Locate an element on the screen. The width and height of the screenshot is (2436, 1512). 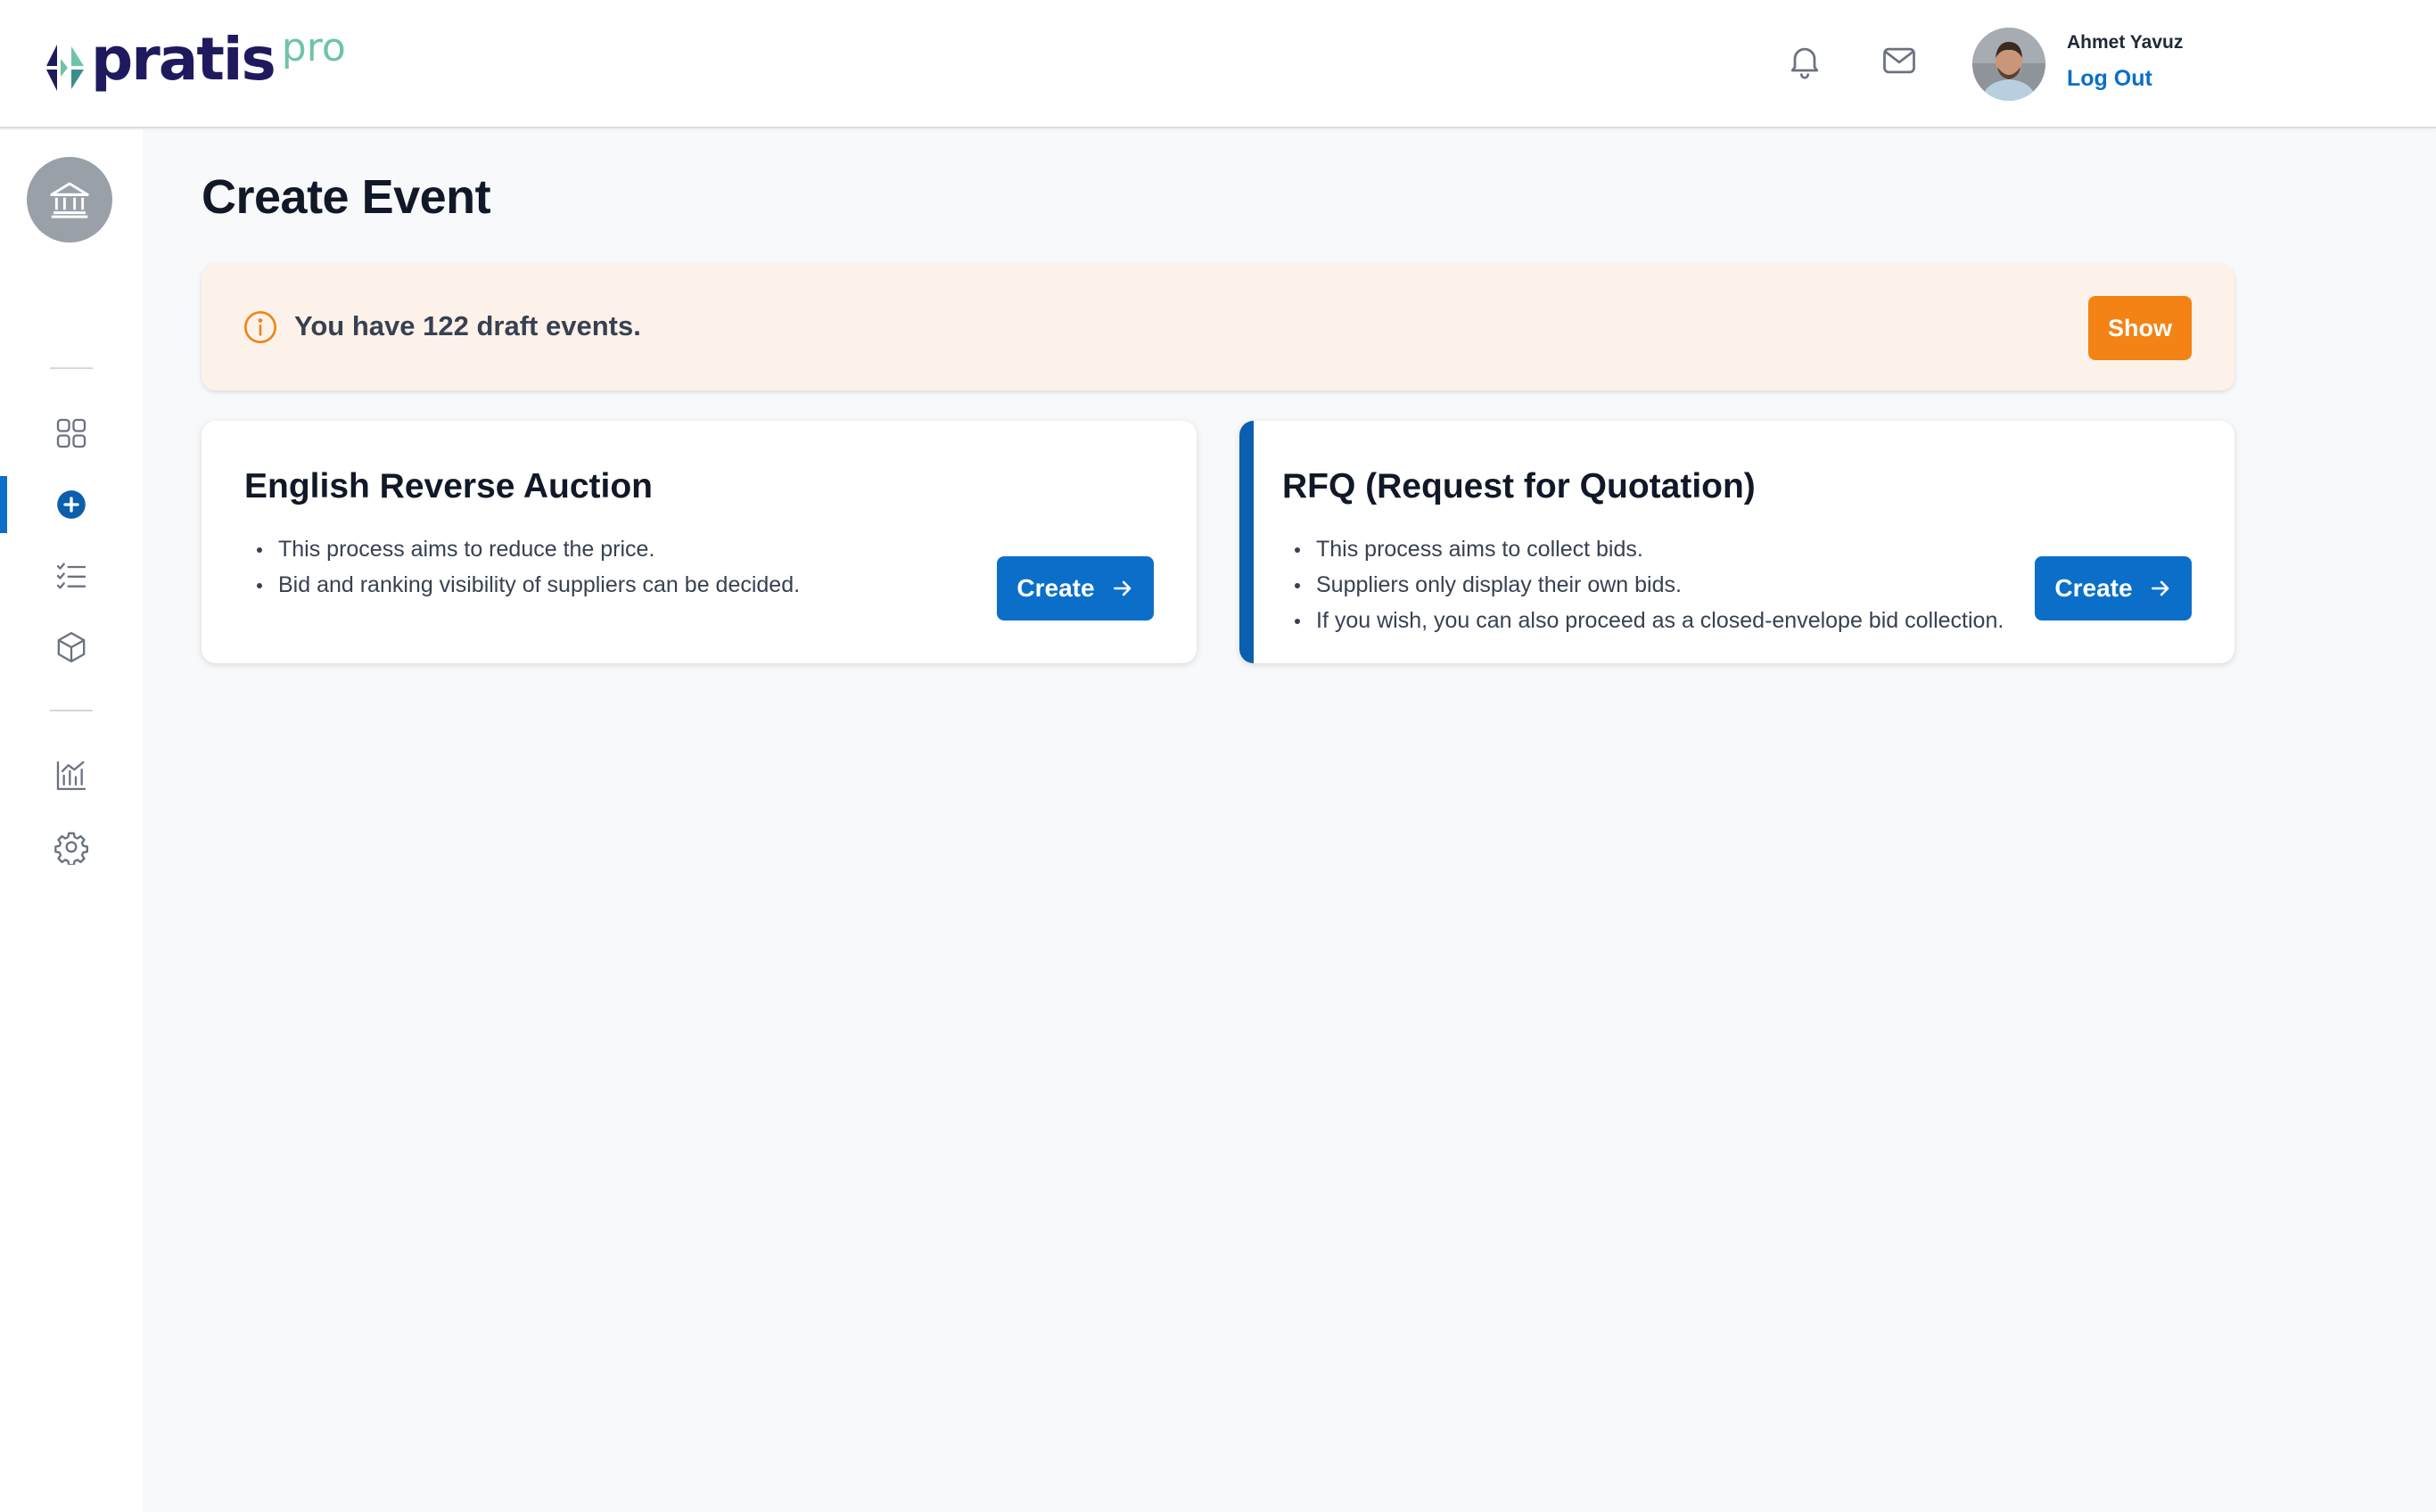
card-title: English Reverse Auction is located at coordinates (449, 486).